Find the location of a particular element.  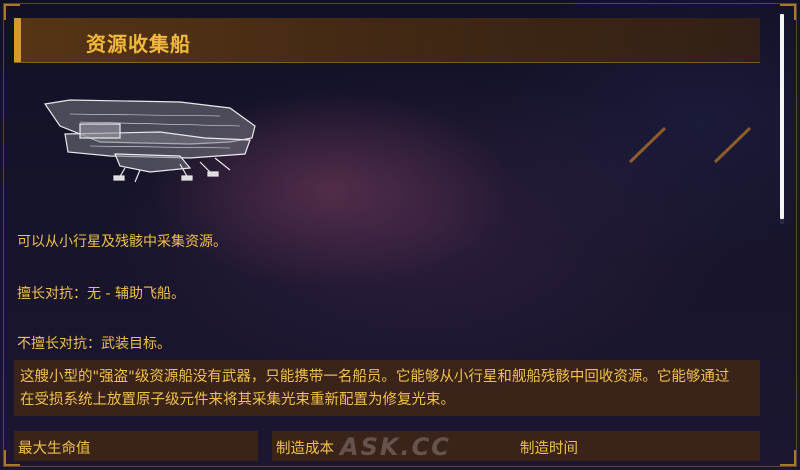

strong-against-text: 擅长对抗：无 - 辅助飞船。 is located at coordinates (101, 294).